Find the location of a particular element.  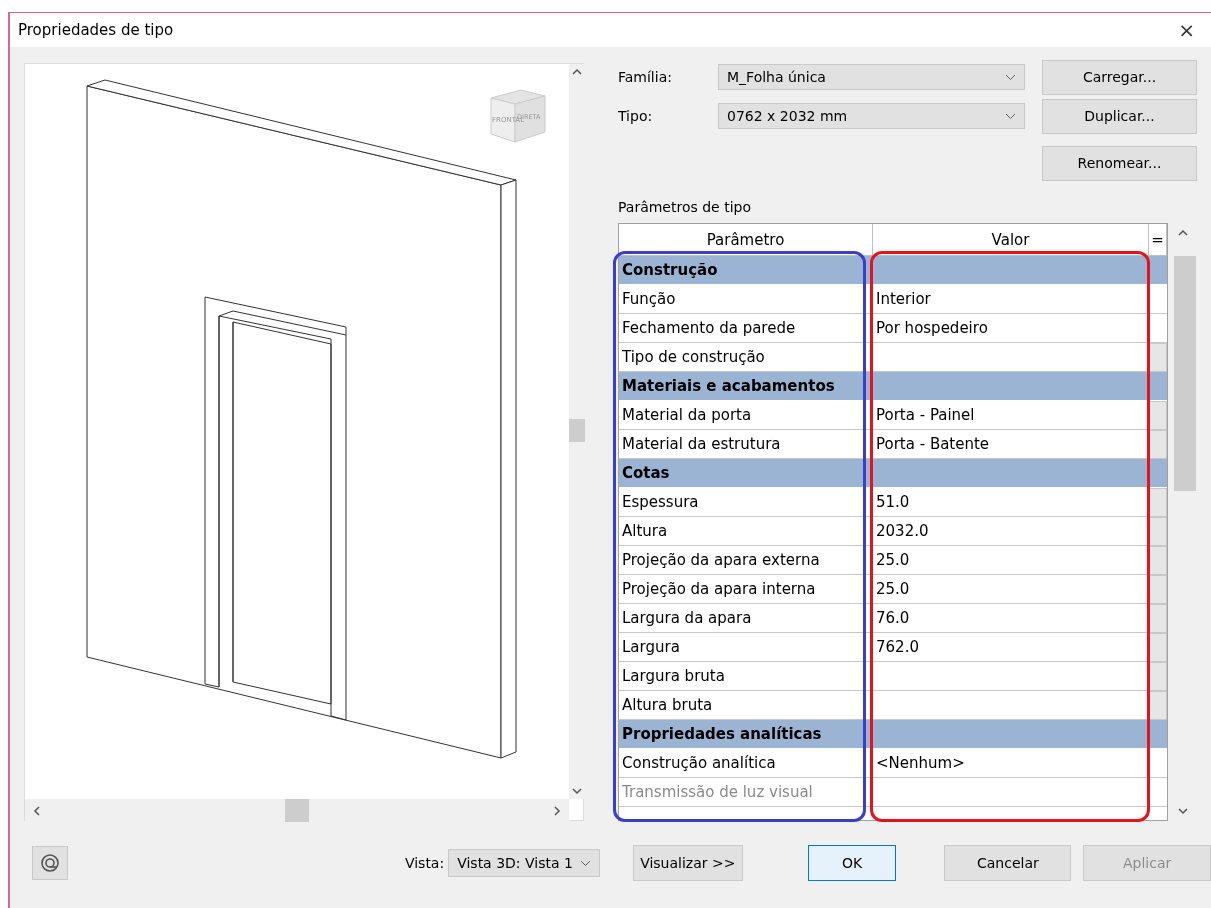

close-button: × is located at coordinates (1186, 30).